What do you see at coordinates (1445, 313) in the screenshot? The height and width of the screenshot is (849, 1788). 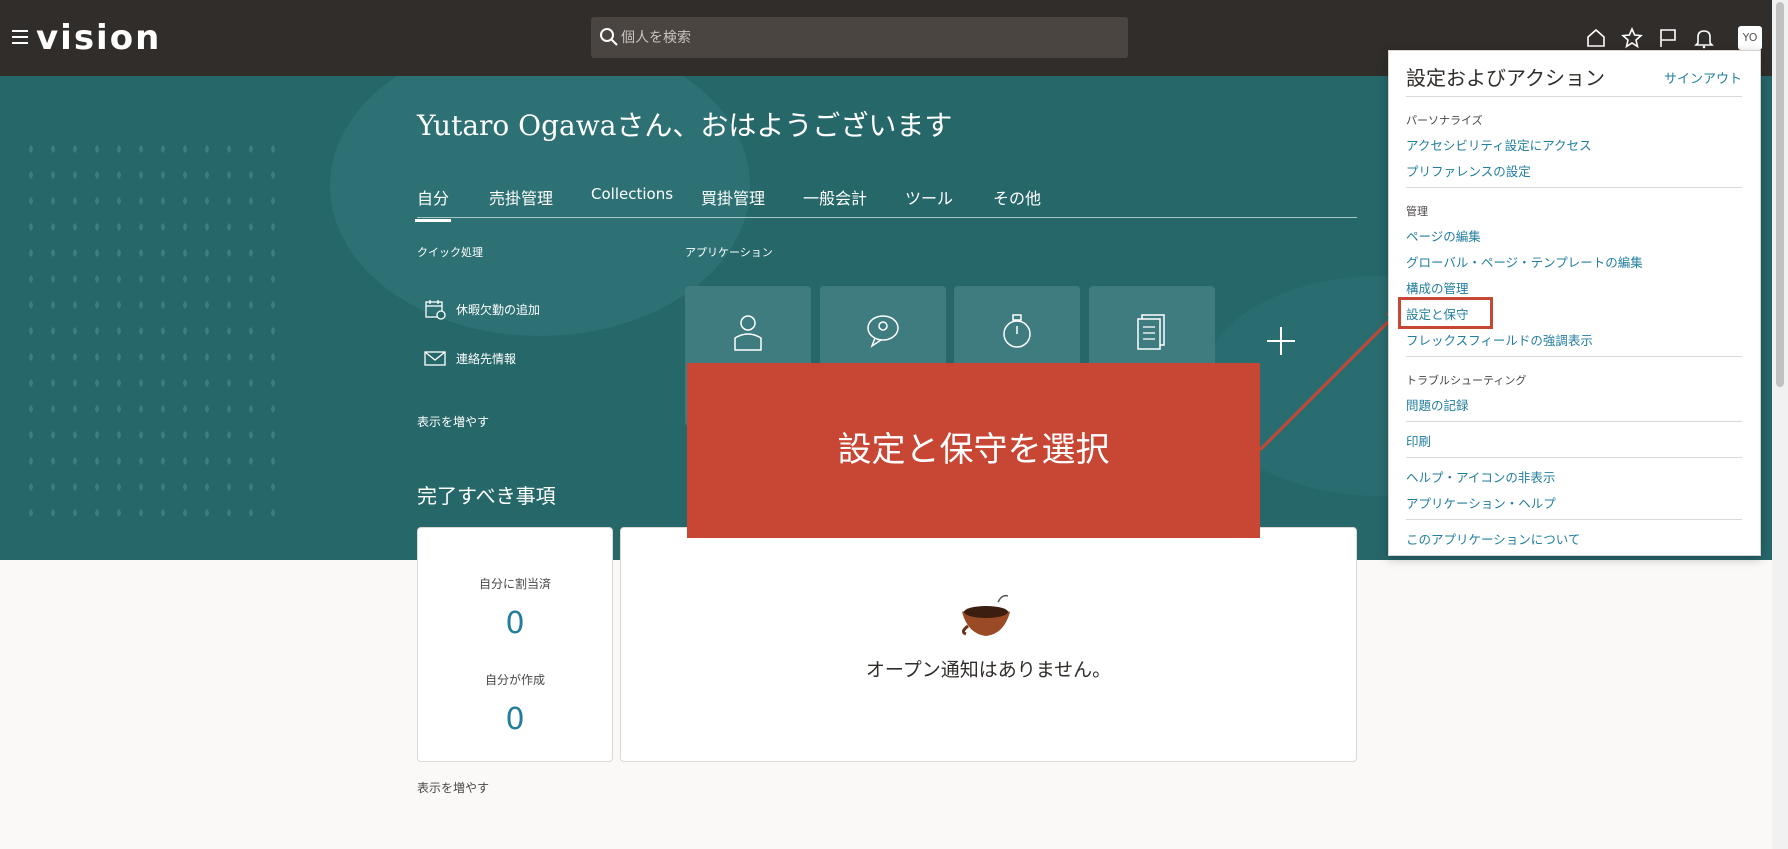 I see `setup-maintenance-highlight` at bounding box center [1445, 313].